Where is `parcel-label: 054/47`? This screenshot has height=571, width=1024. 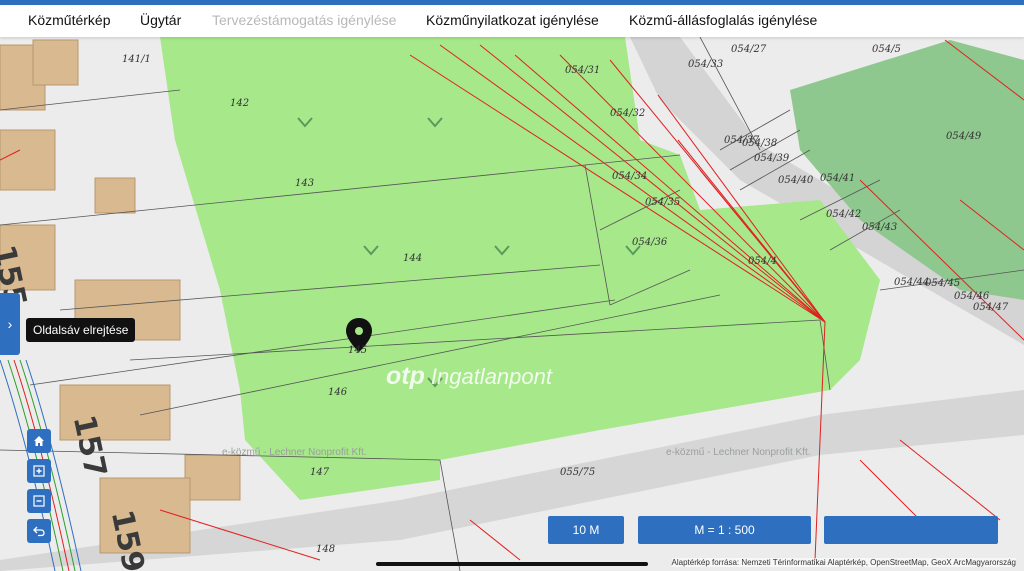 parcel-label: 054/47 is located at coordinates (991, 307).